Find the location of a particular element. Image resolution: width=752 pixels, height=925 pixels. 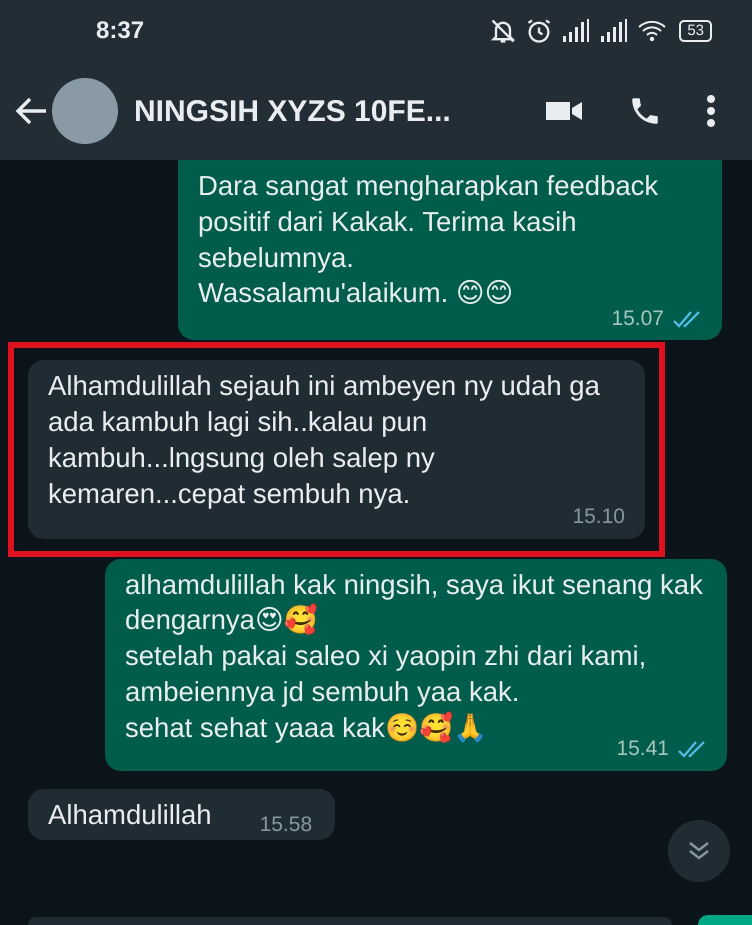

message-text: Alhamdulillah is located at coordinates (130, 815).